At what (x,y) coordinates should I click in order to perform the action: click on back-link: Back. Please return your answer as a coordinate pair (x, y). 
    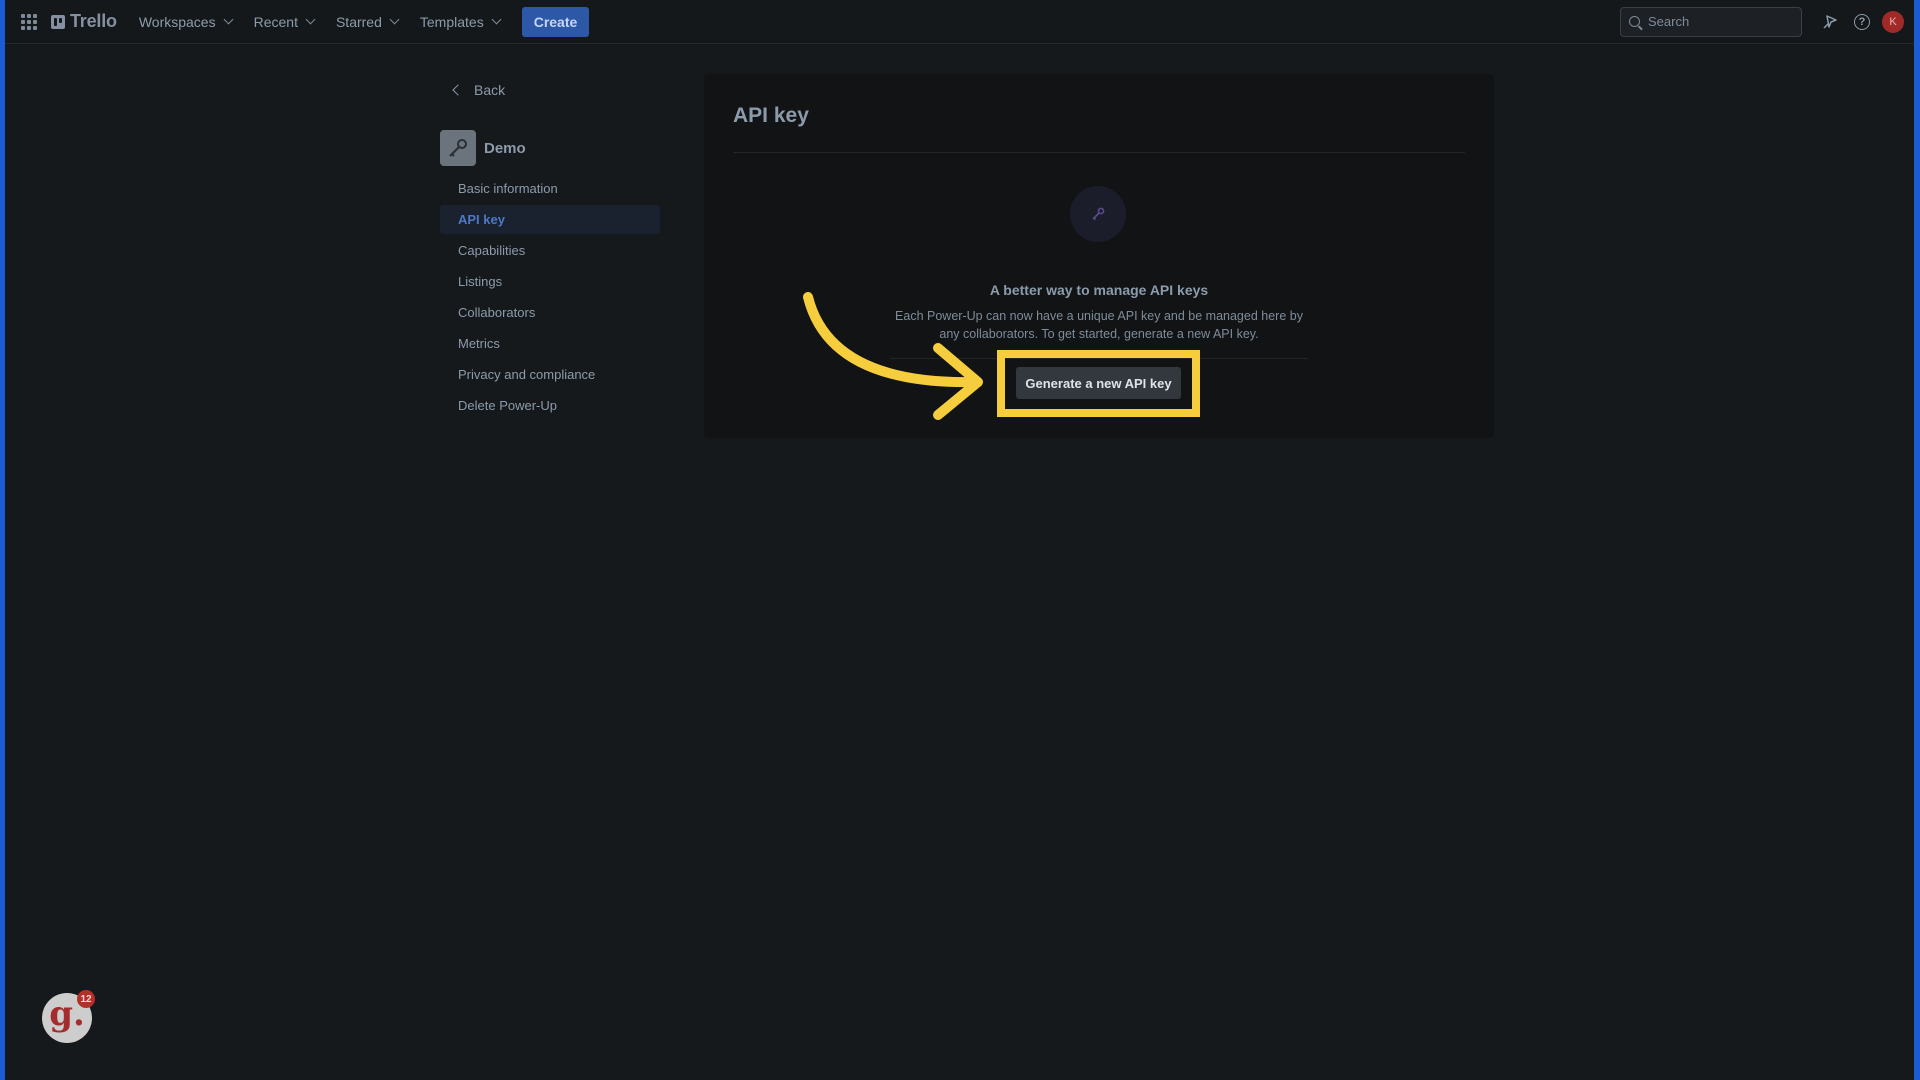
    Looking at the image, I should click on (551, 90).